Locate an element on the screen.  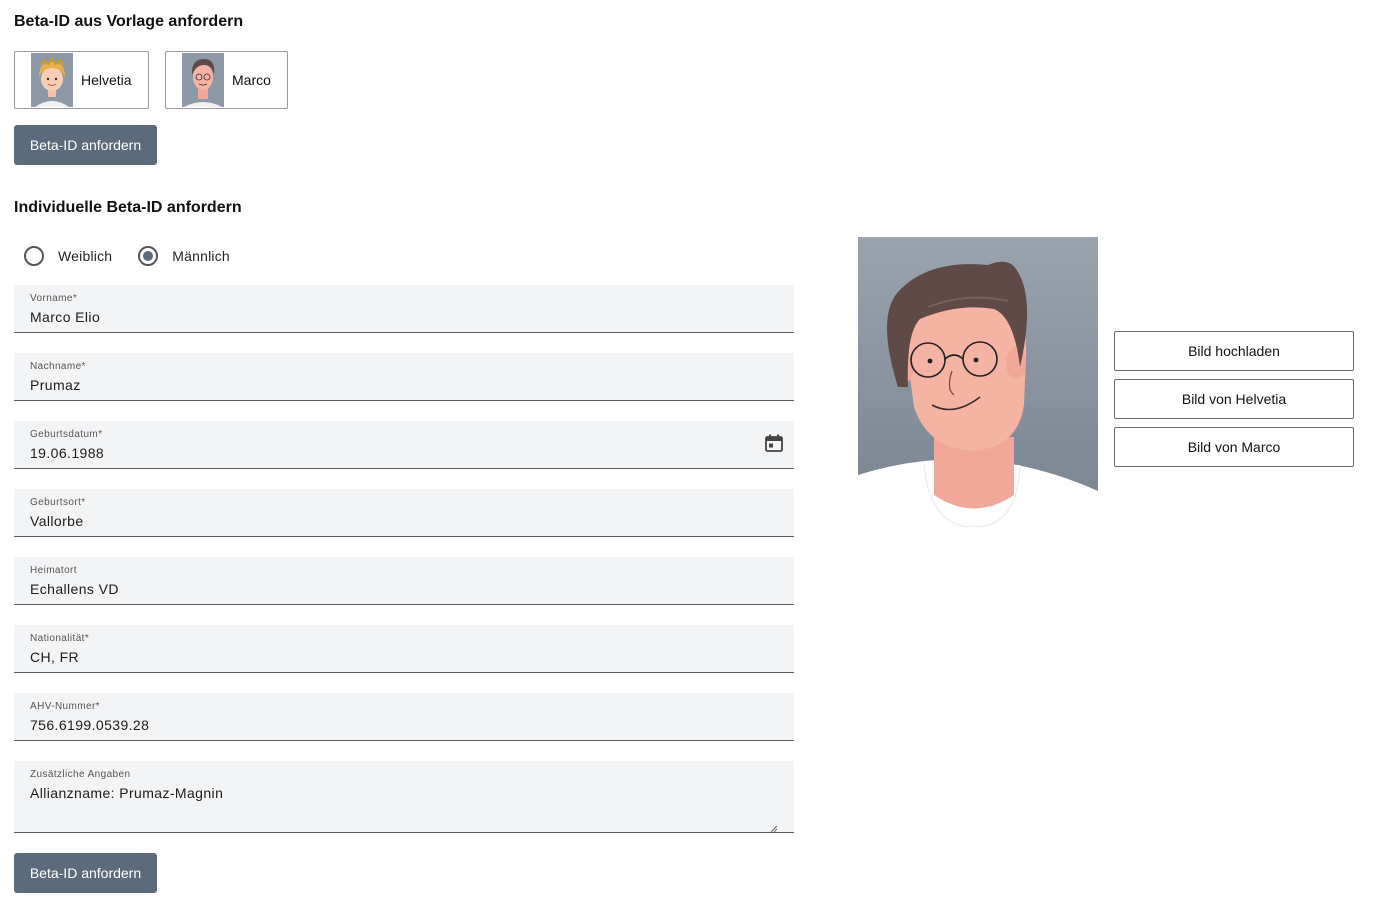
gender-label-maennlich: Männlich is located at coordinates (201, 256).